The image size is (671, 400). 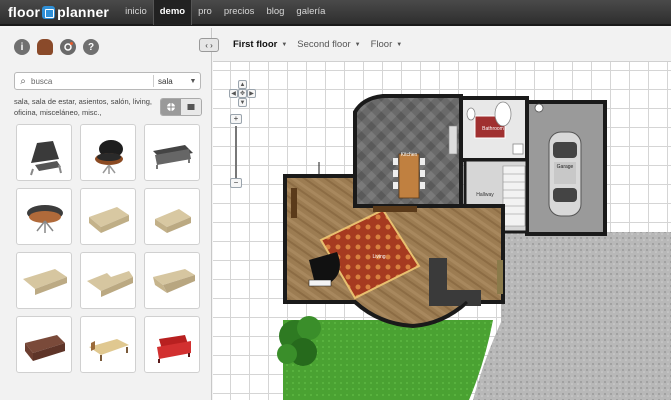 What do you see at coordinates (172, 344) in the screenshot?
I see `furniture-item-red-armchair` at bounding box center [172, 344].